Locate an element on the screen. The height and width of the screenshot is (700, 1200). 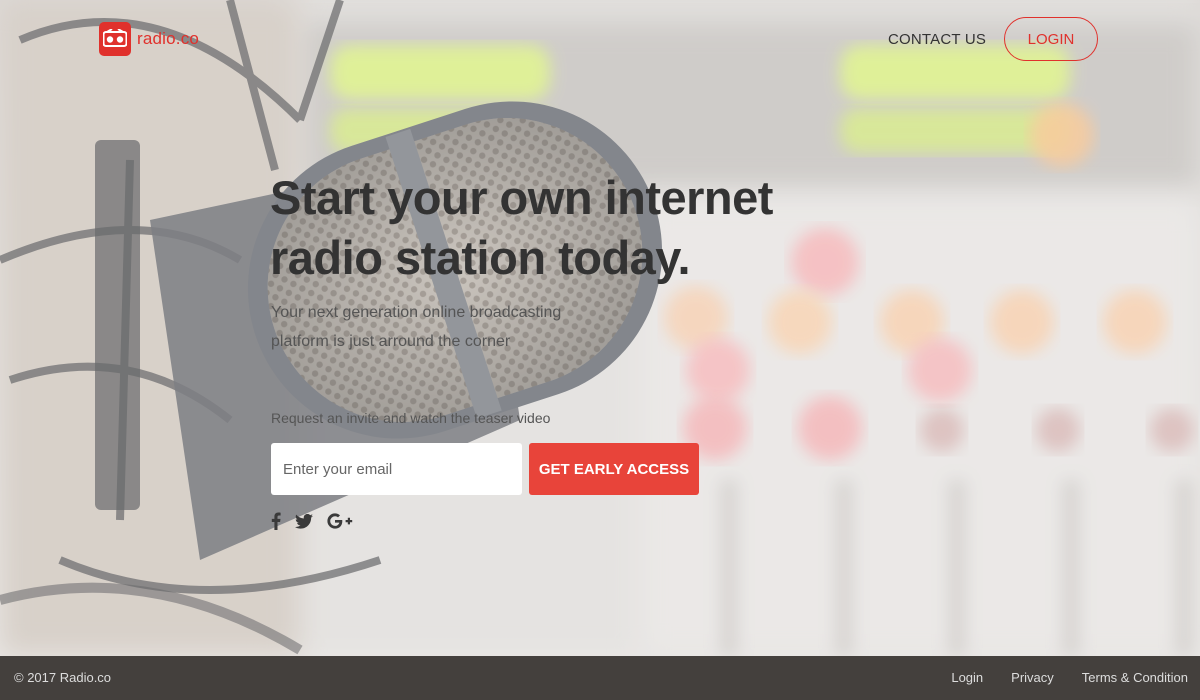
logo: radio.co is located at coordinates (149, 39).